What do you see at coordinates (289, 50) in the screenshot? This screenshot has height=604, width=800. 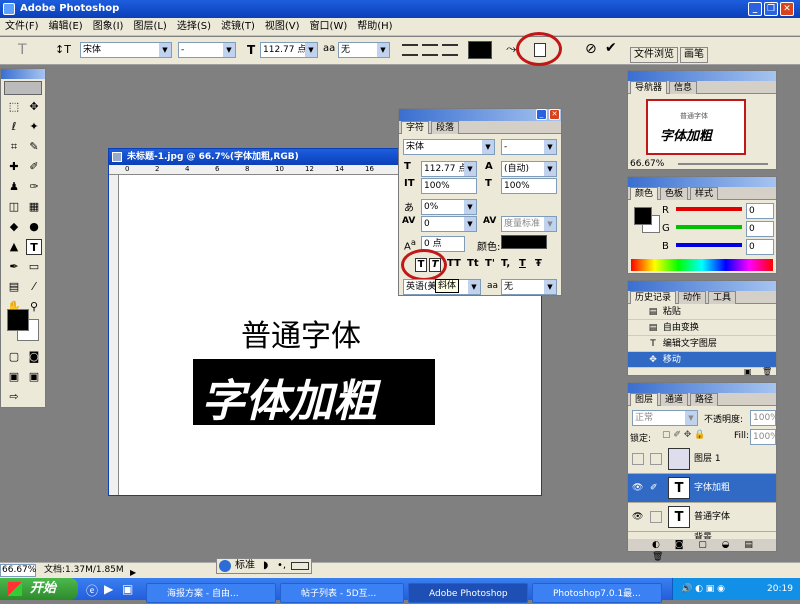 I see `font-size-select: 112.77 点 ▼` at bounding box center [289, 50].